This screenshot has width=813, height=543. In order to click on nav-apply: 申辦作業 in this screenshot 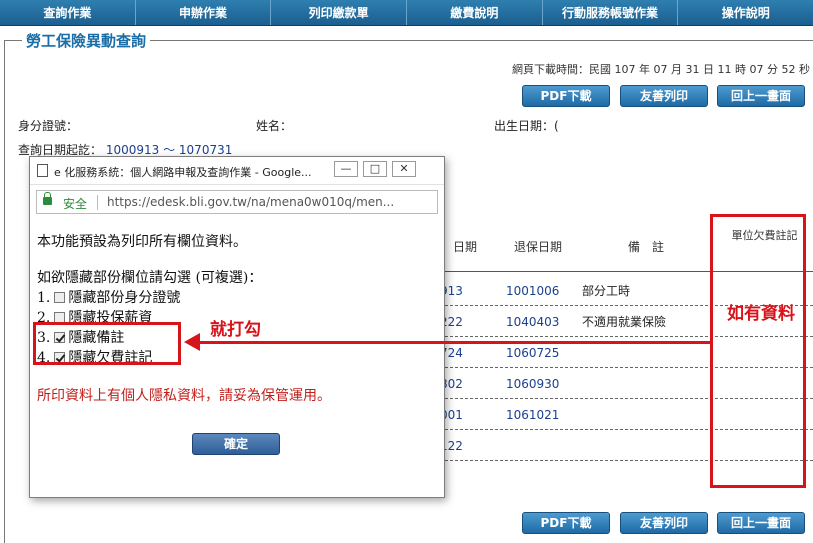, I will do `click(204, 12)`.